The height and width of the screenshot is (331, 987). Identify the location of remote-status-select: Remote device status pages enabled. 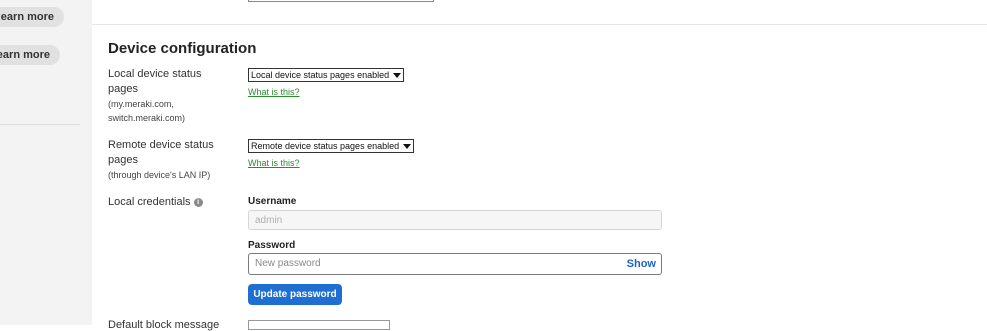
(331, 146).